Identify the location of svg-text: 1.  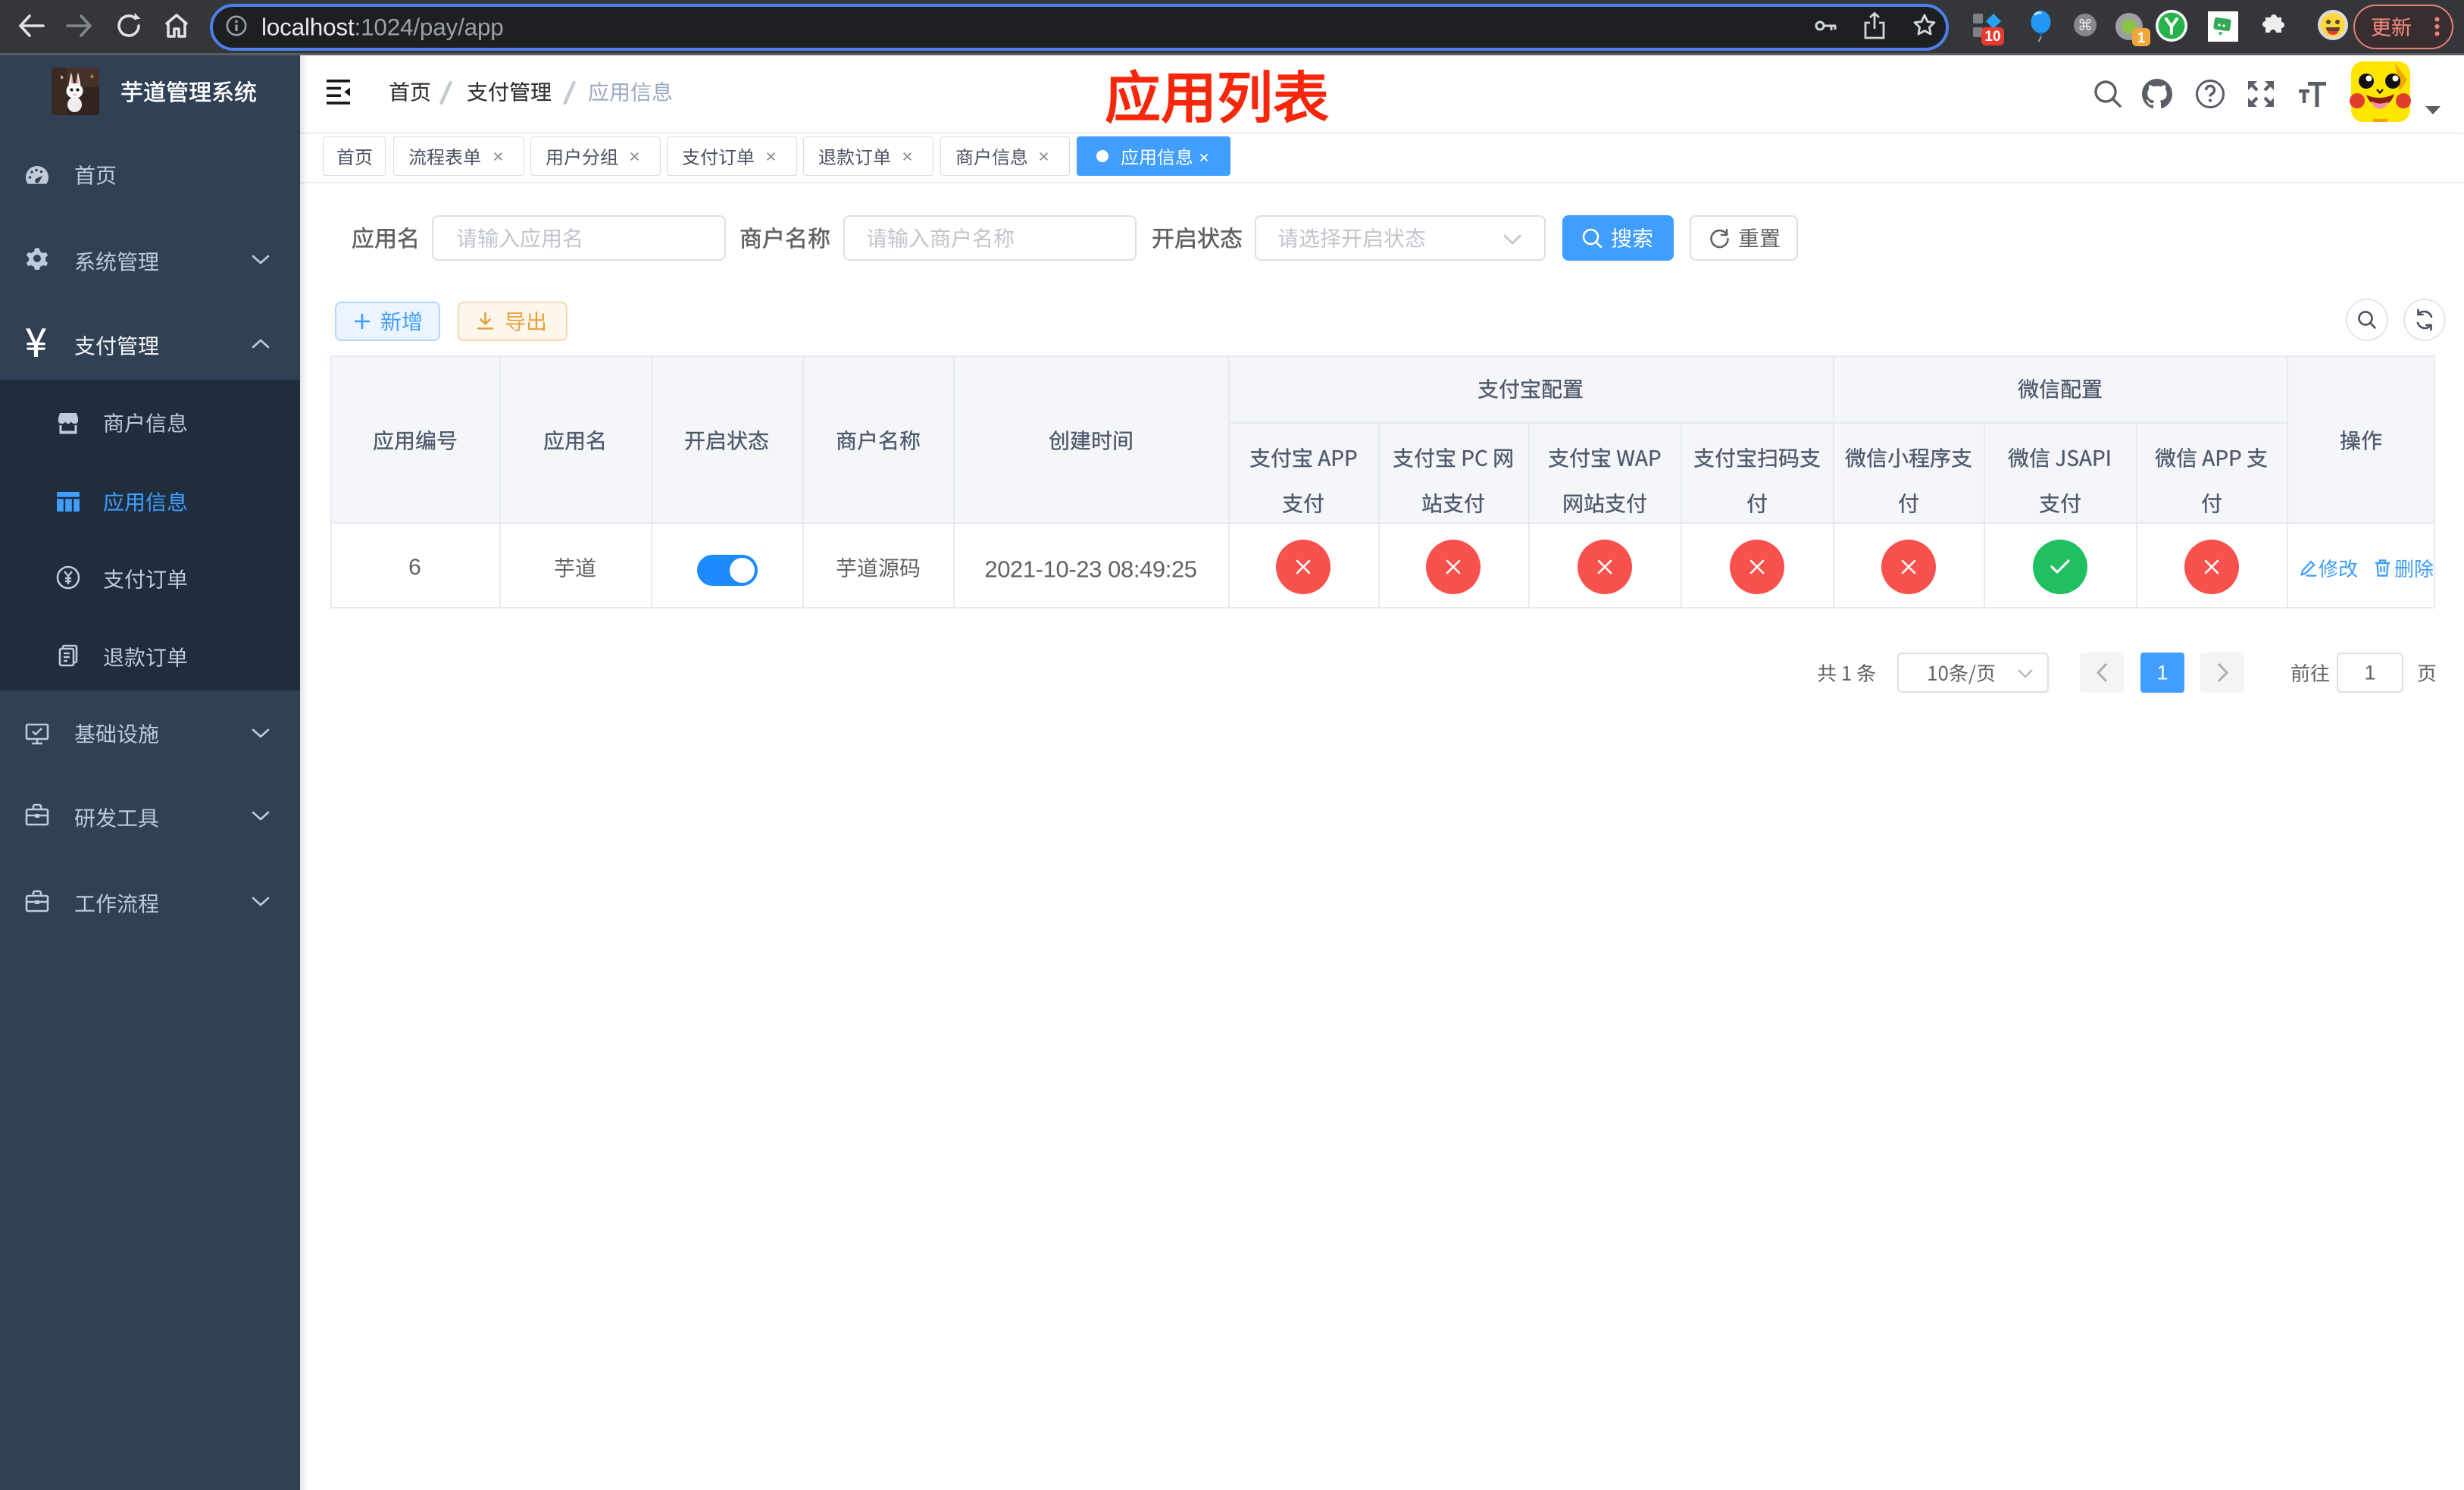
(2141, 38).